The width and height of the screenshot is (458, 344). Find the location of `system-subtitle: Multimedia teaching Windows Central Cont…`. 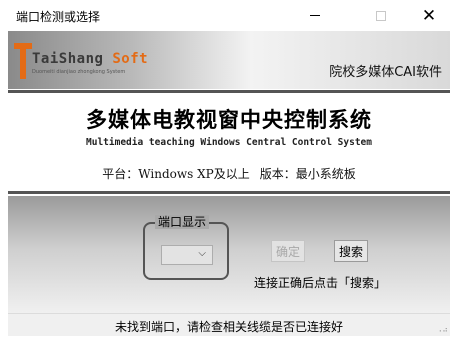

system-subtitle: Multimedia teaching Windows Central Cont… is located at coordinates (229, 142).